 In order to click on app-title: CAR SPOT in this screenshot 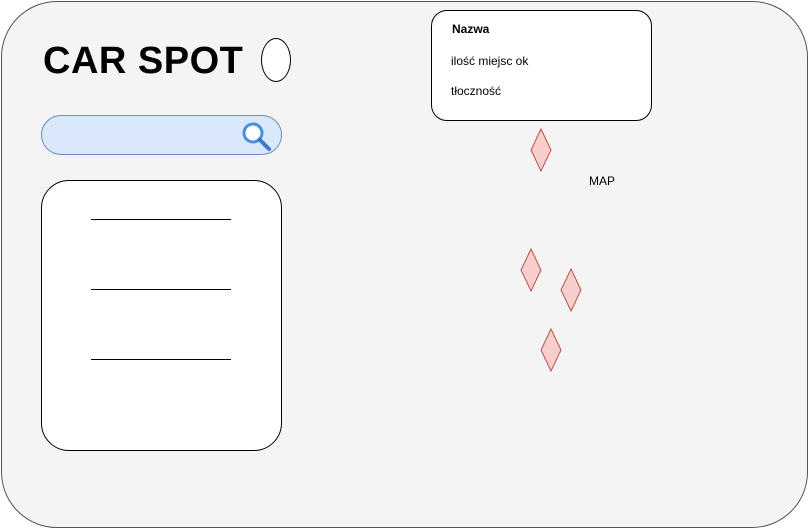, I will do `click(143, 61)`.